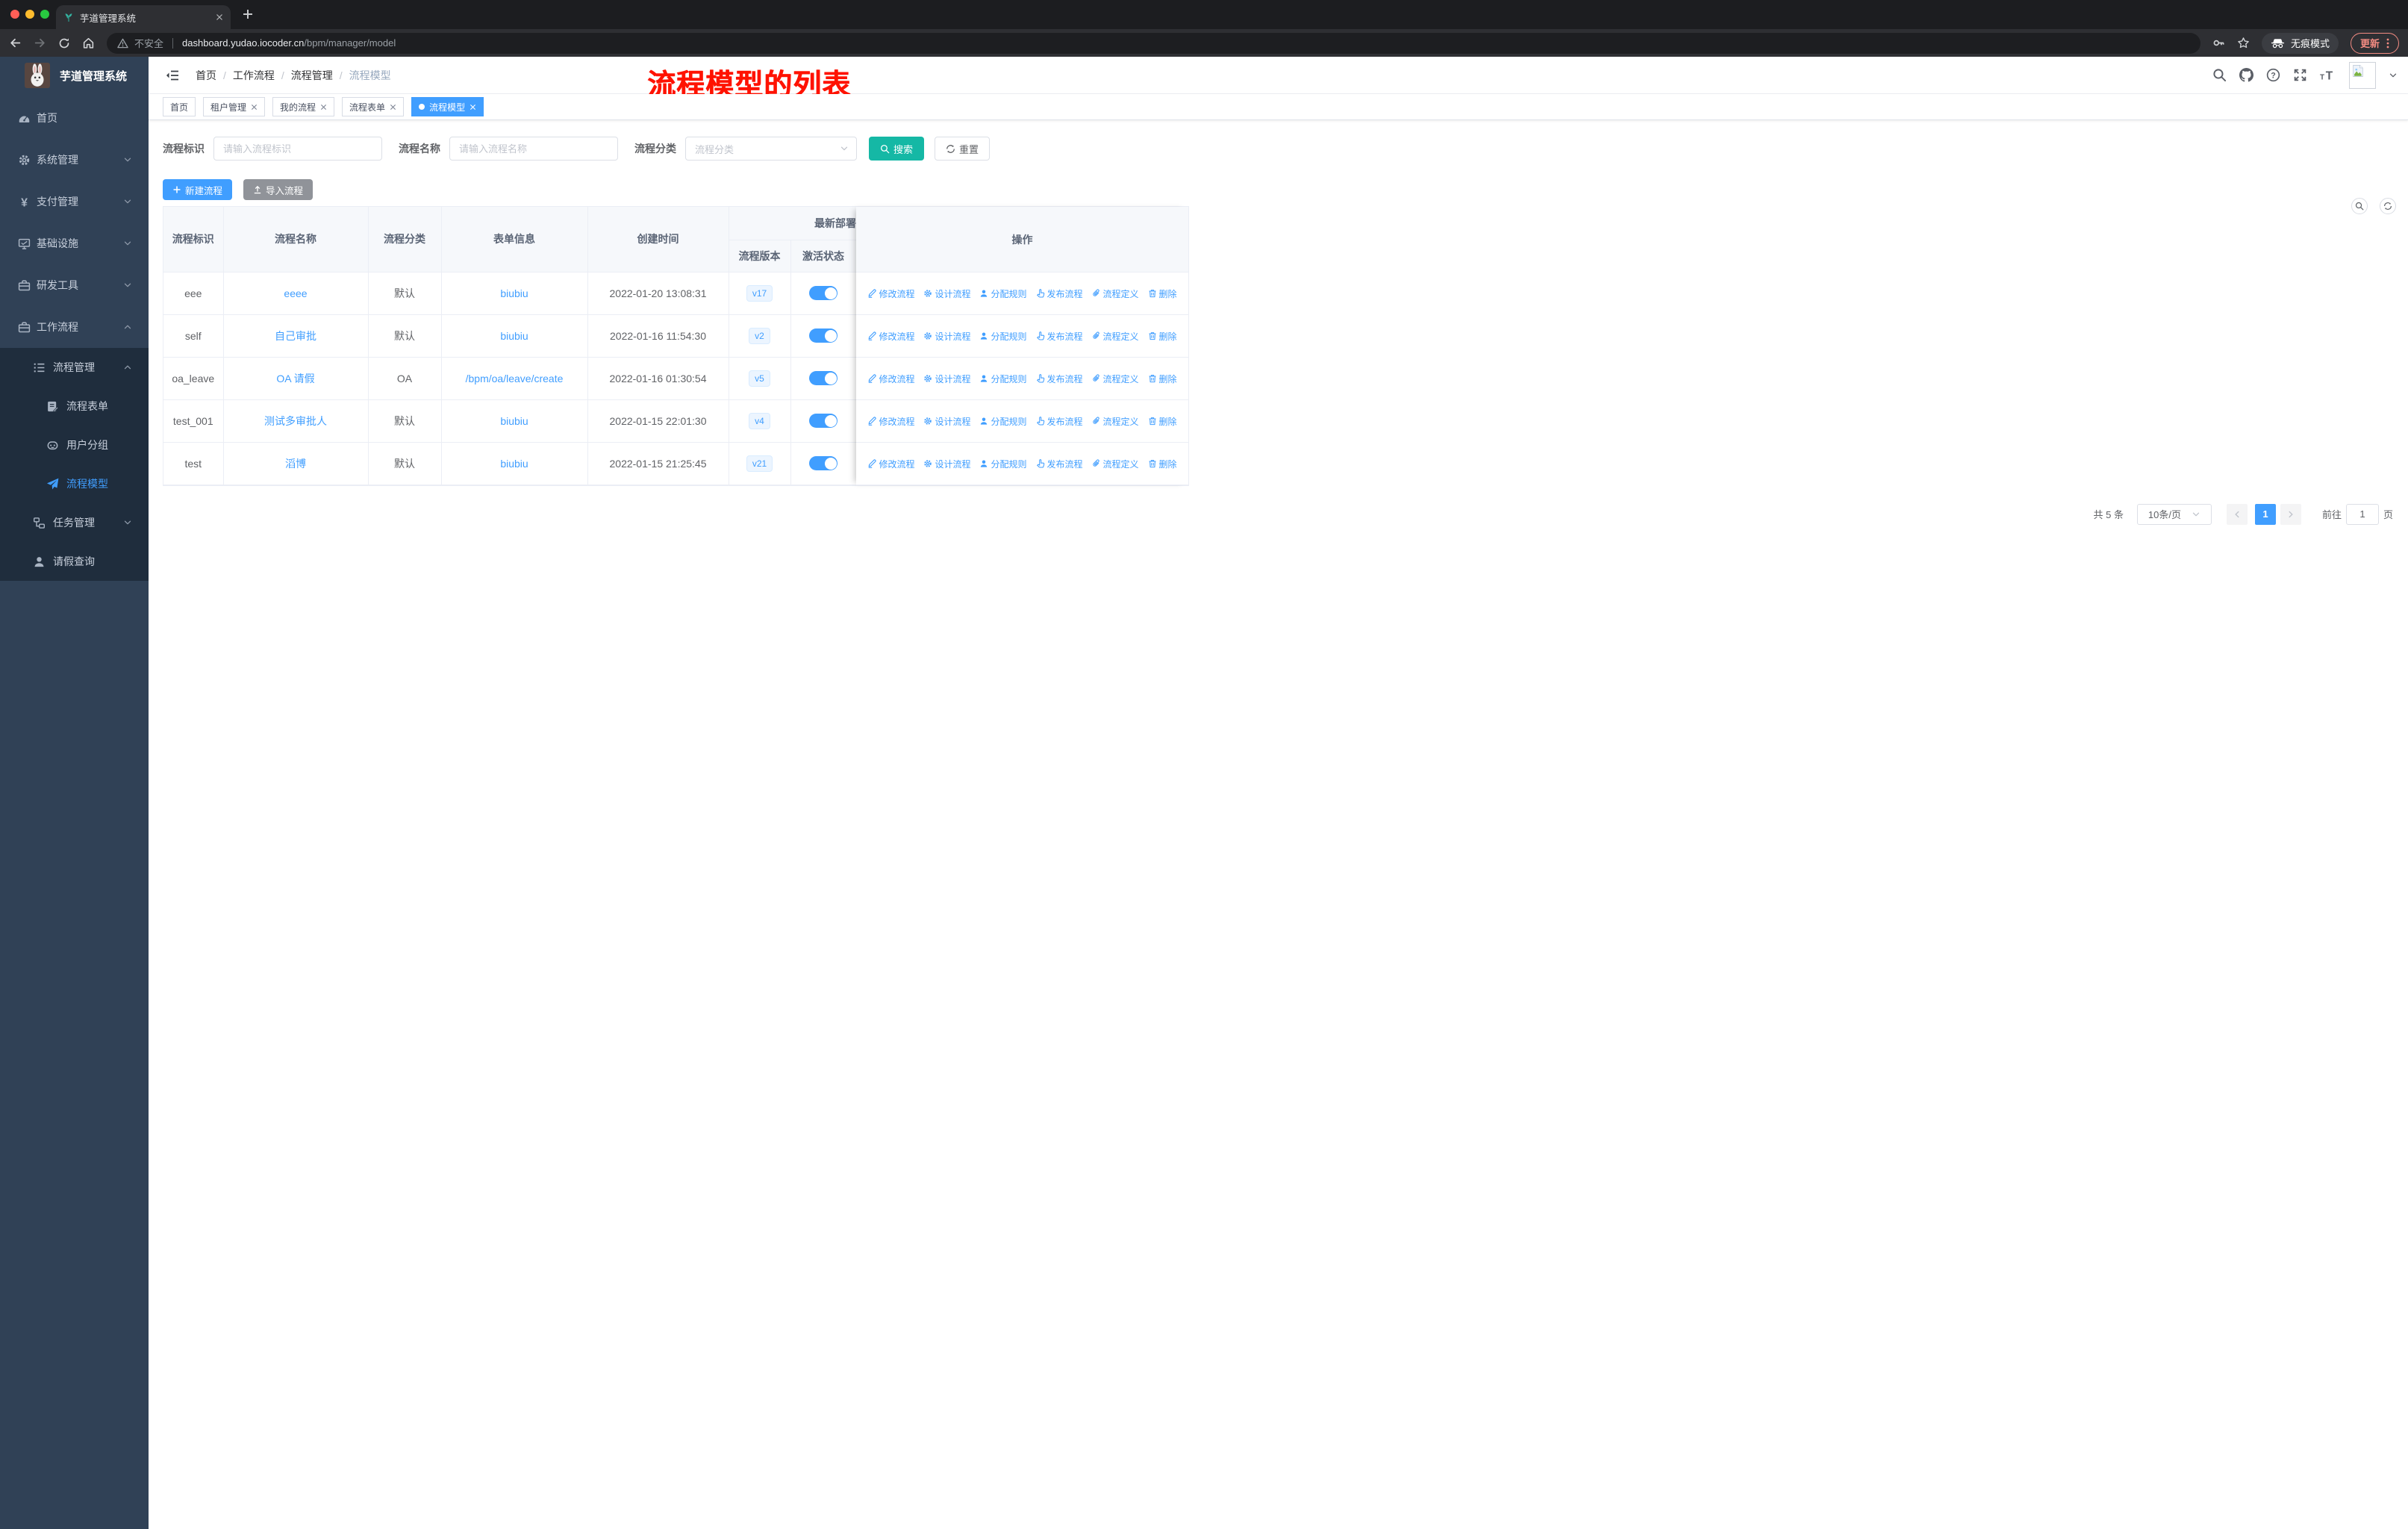  What do you see at coordinates (74, 201) in the screenshot?
I see `sidebar-item-payment: ¥ 支付管理` at bounding box center [74, 201].